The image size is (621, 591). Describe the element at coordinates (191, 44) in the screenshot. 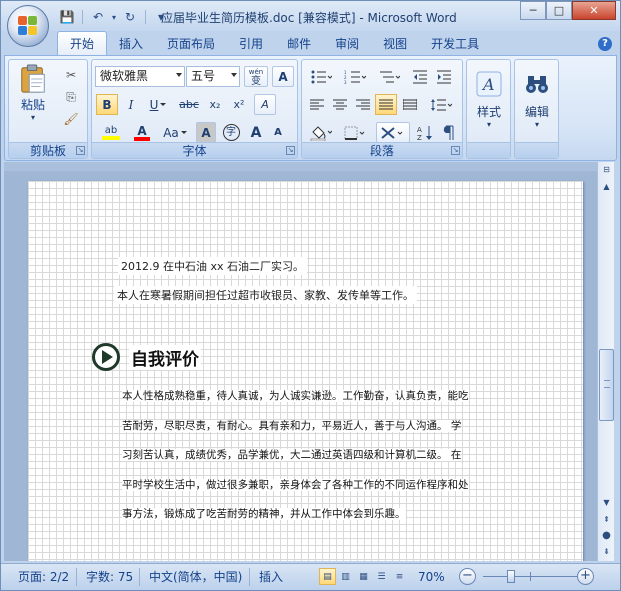

I see `tab-page-layout: 页面布局` at that location.